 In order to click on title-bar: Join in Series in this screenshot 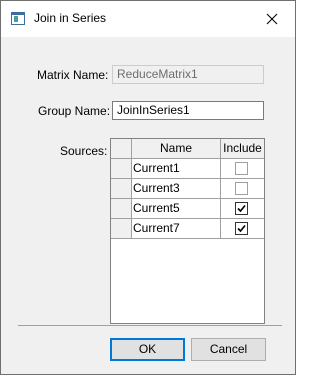, I will do `click(148, 19)`.